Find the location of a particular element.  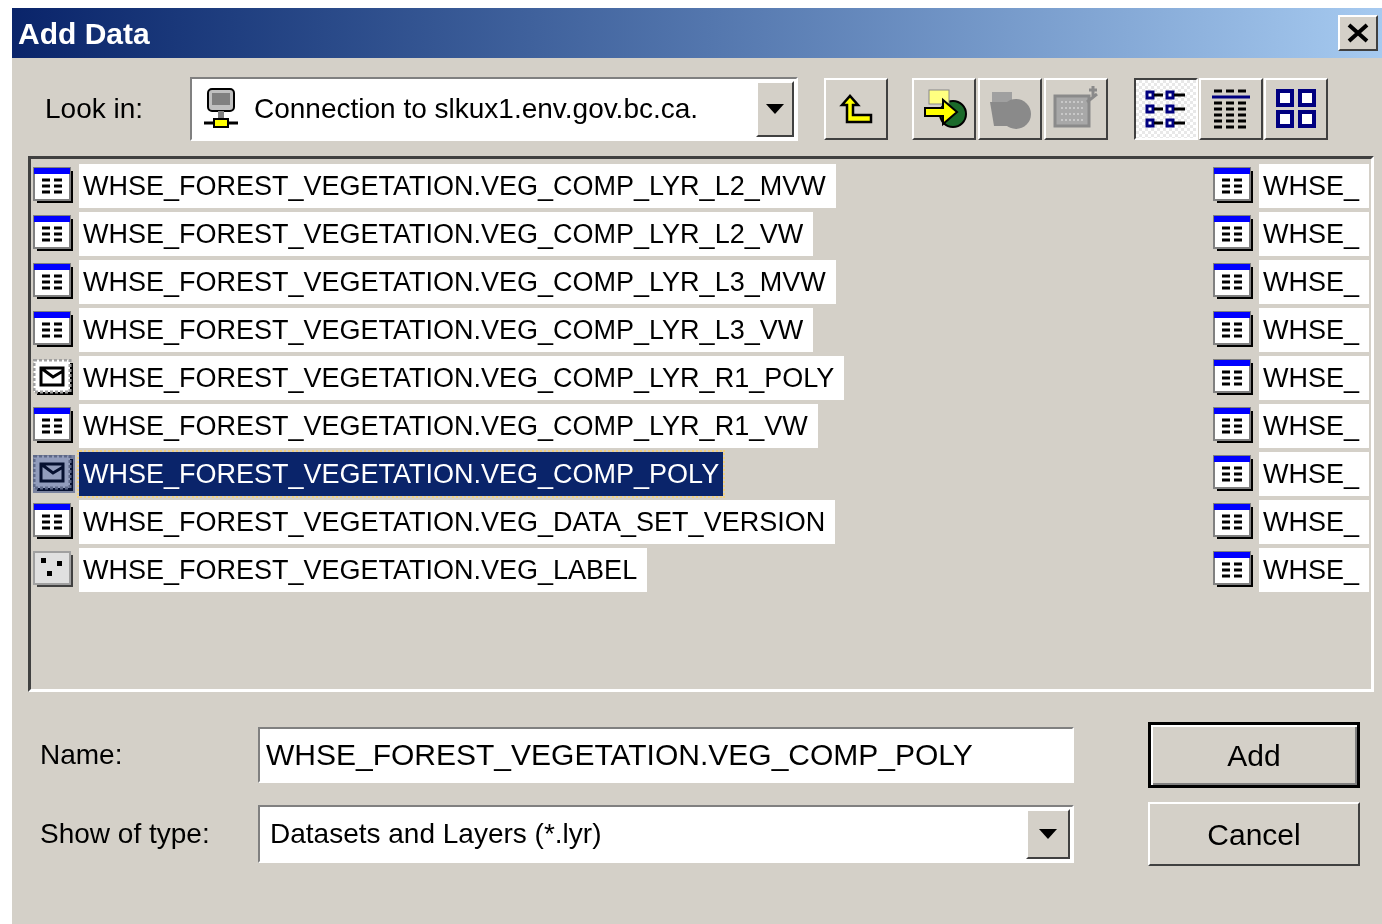

up-arrow-icon is located at coordinates (856, 109).